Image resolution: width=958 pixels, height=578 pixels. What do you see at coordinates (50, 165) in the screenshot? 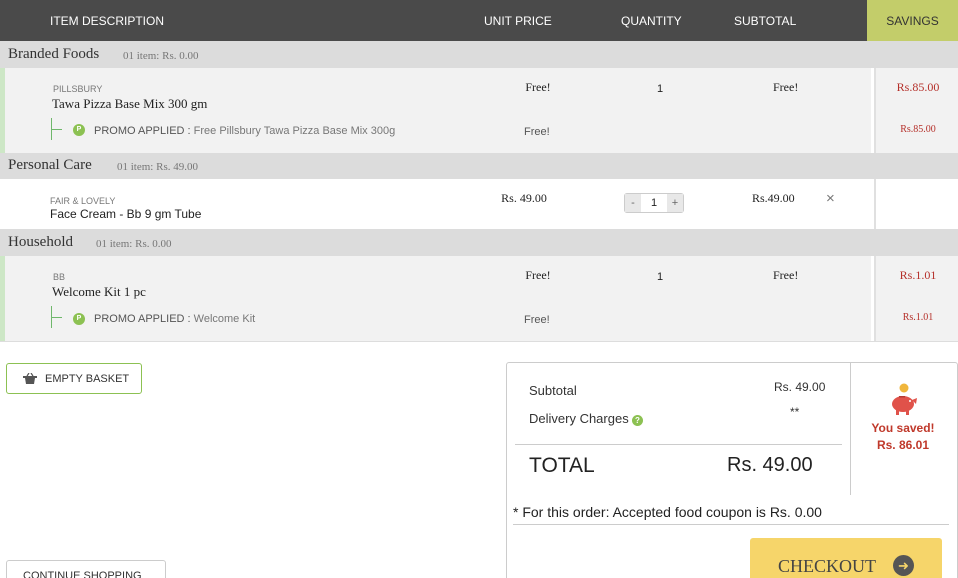
I see `category-name: Personal Care` at bounding box center [50, 165].